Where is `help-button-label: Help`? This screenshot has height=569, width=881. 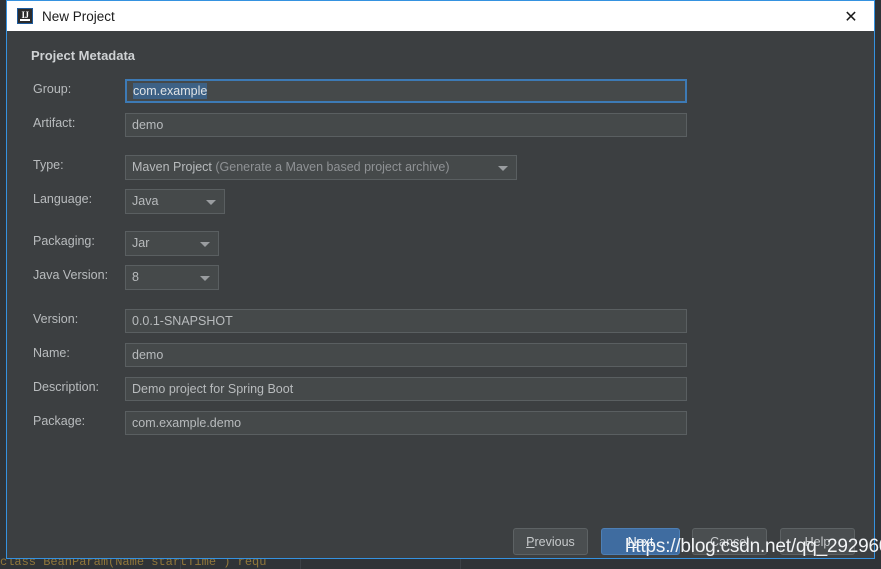
help-button-label: Help is located at coordinates (817, 541).